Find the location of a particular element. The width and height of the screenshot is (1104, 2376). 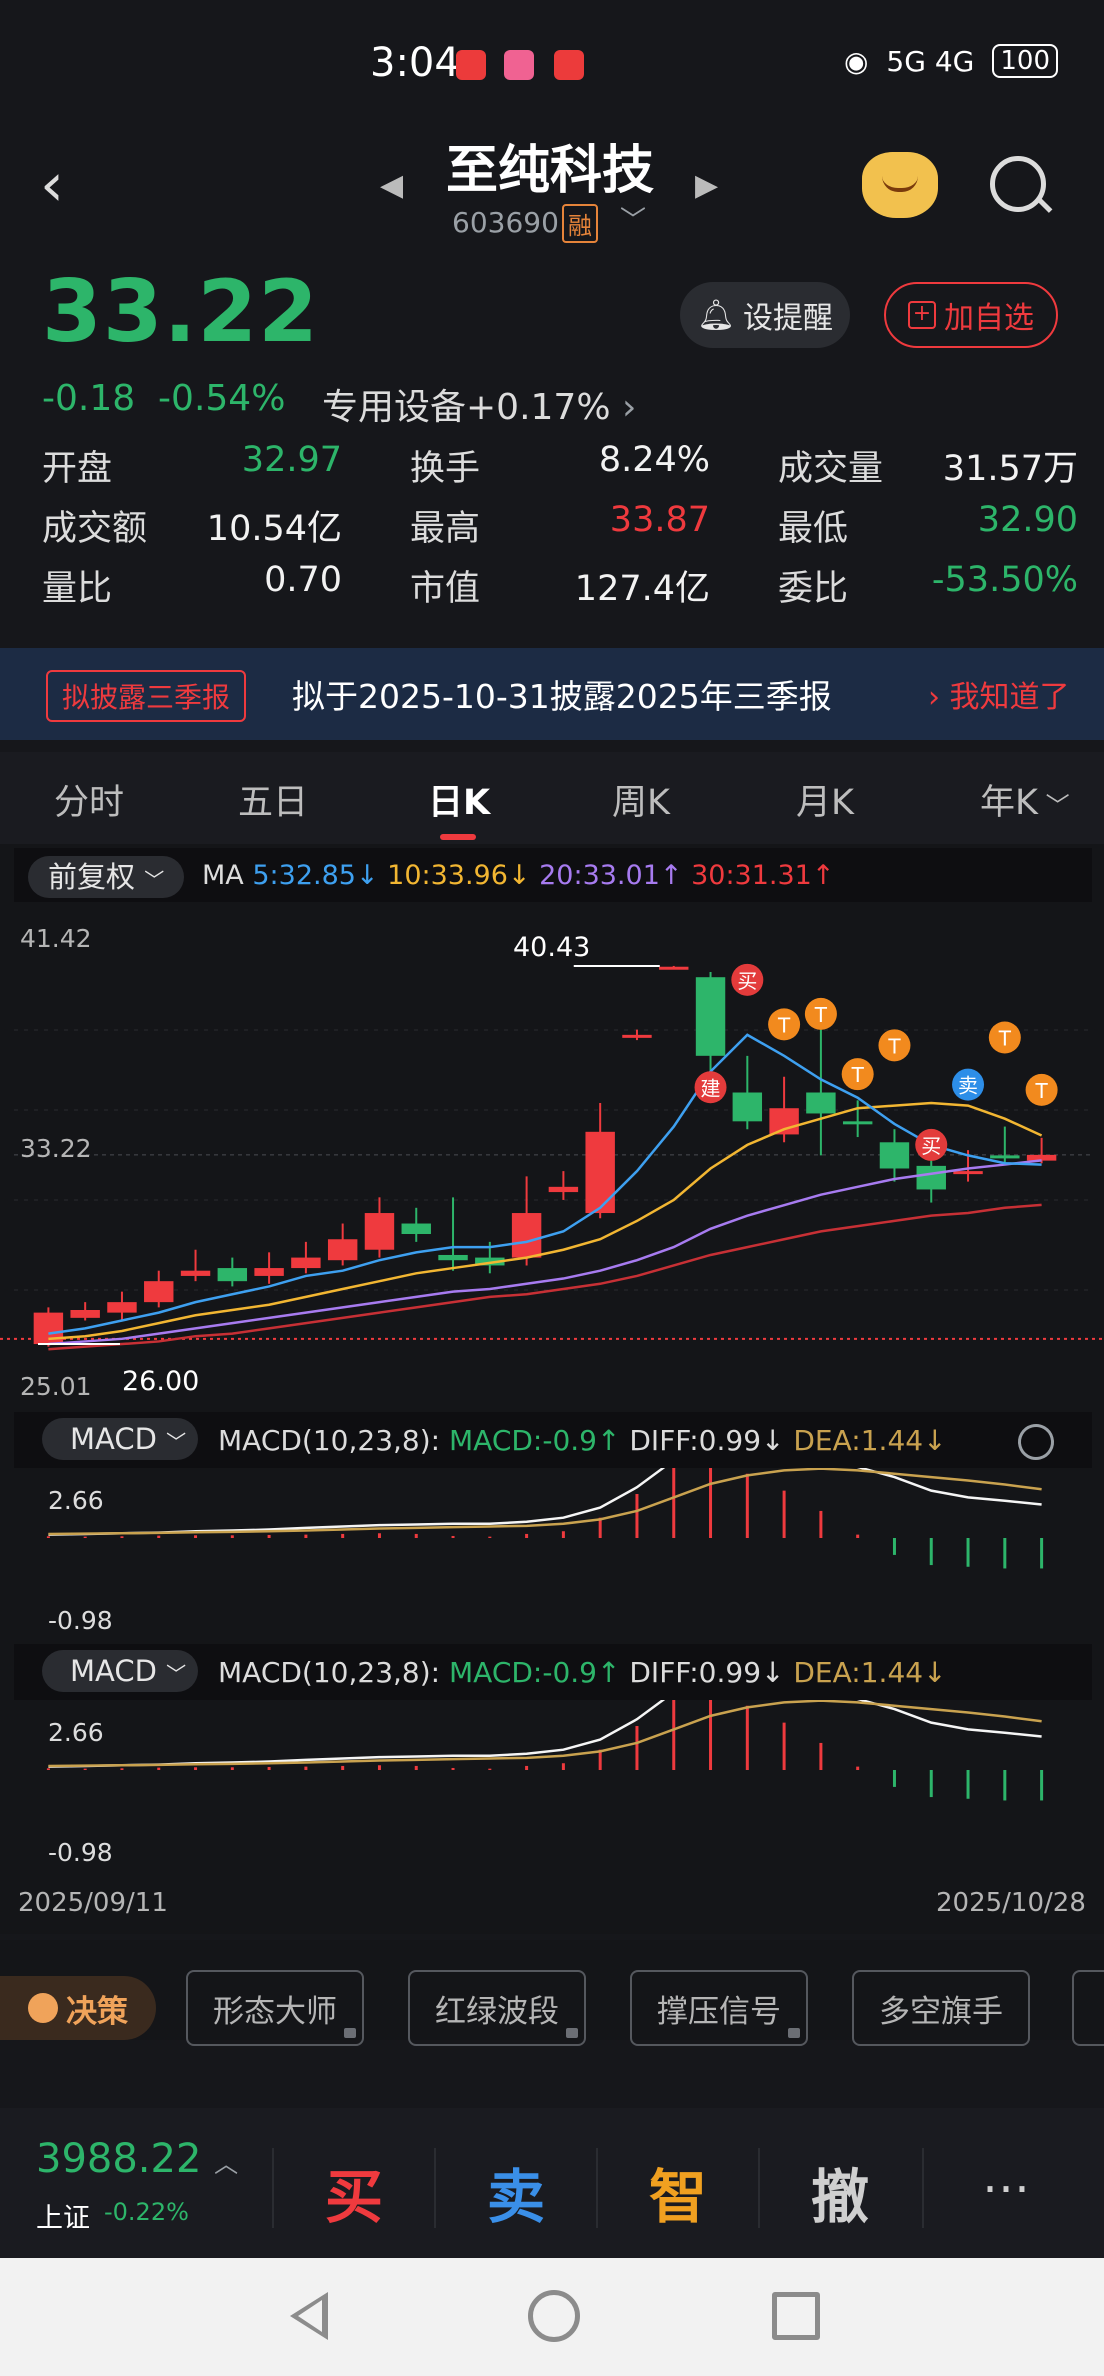

tab-minute: 分时 is located at coordinates (89, 799).